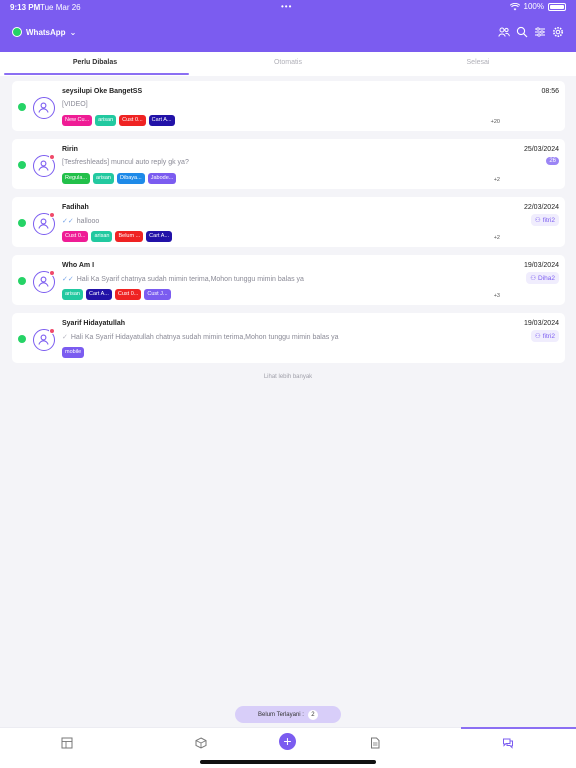 This screenshot has height=768, width=576. I want to click on active-nav-indicator, so click(518, 728).